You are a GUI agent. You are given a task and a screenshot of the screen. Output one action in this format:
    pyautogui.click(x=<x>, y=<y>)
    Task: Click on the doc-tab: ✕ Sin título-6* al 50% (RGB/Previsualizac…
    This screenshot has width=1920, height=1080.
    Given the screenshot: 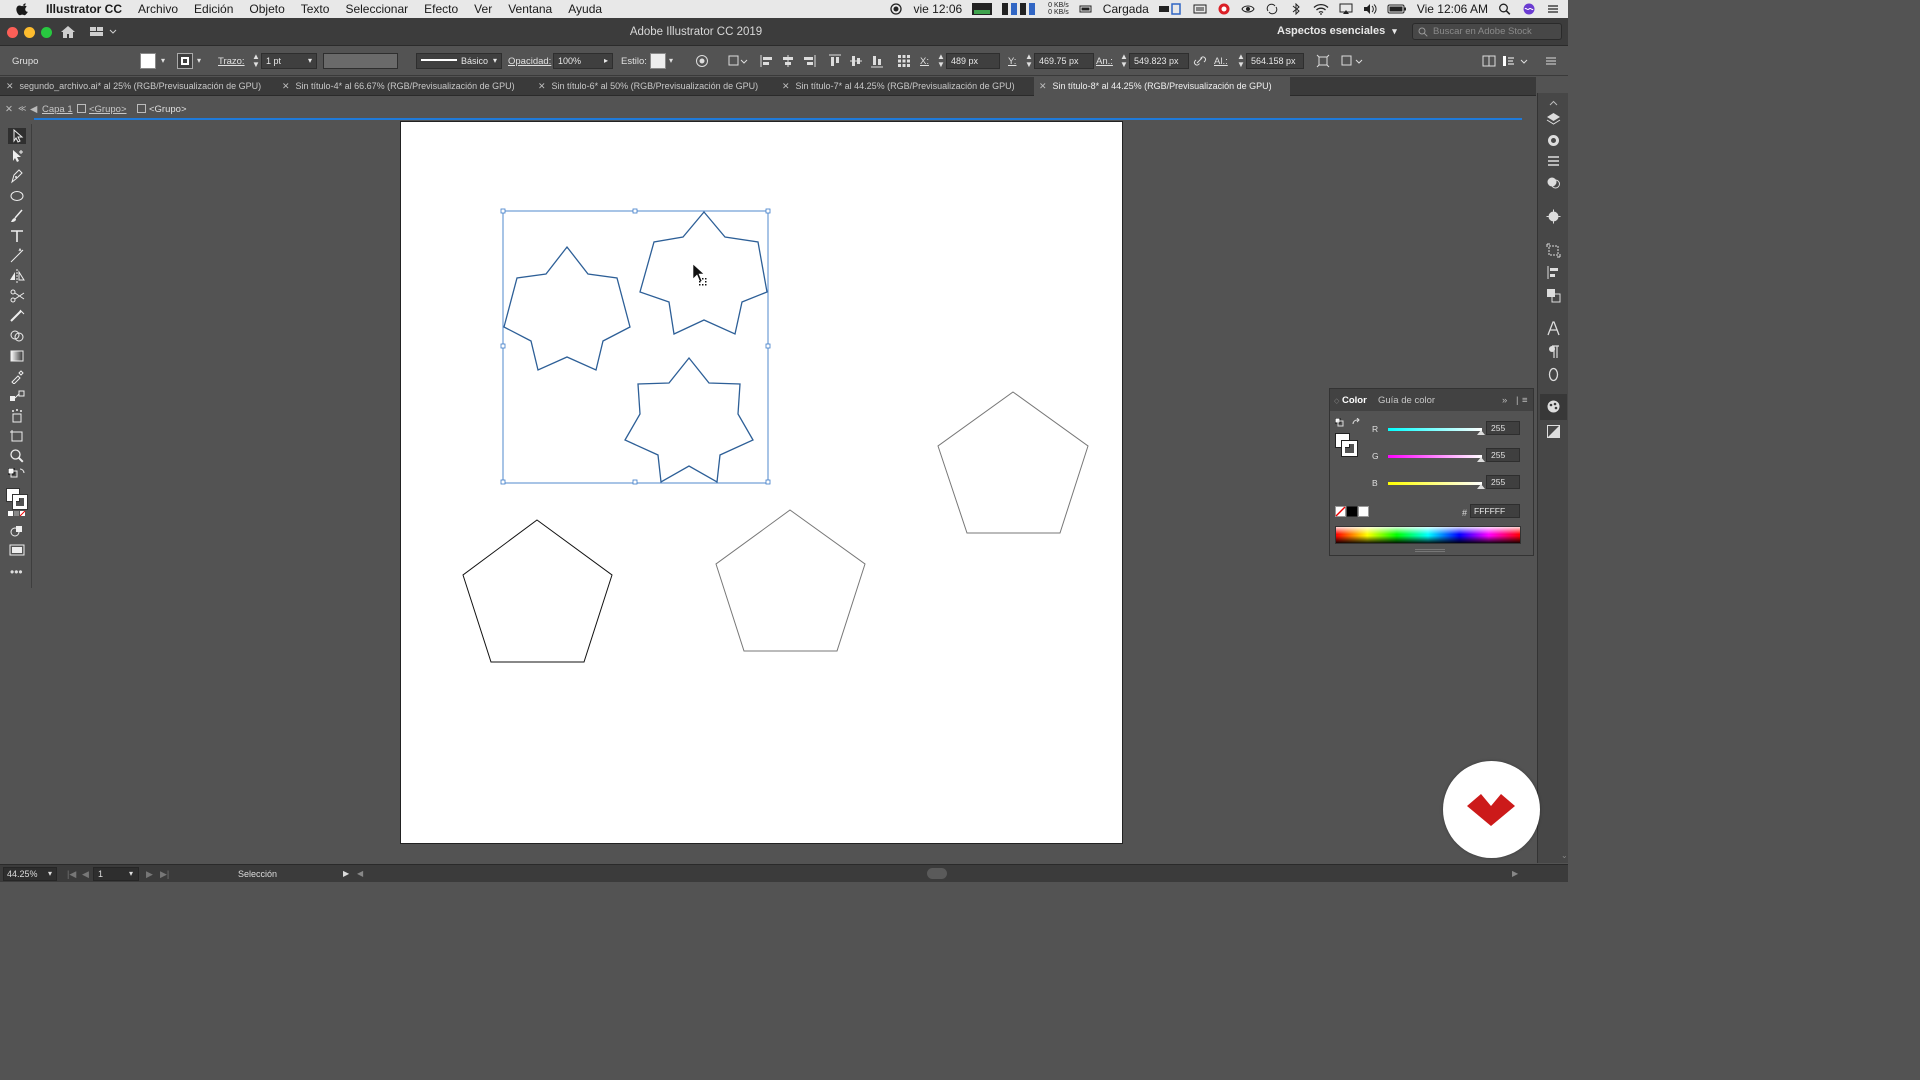 What is the action you would take?
    pyautogui.click(x=648, y=86)
    